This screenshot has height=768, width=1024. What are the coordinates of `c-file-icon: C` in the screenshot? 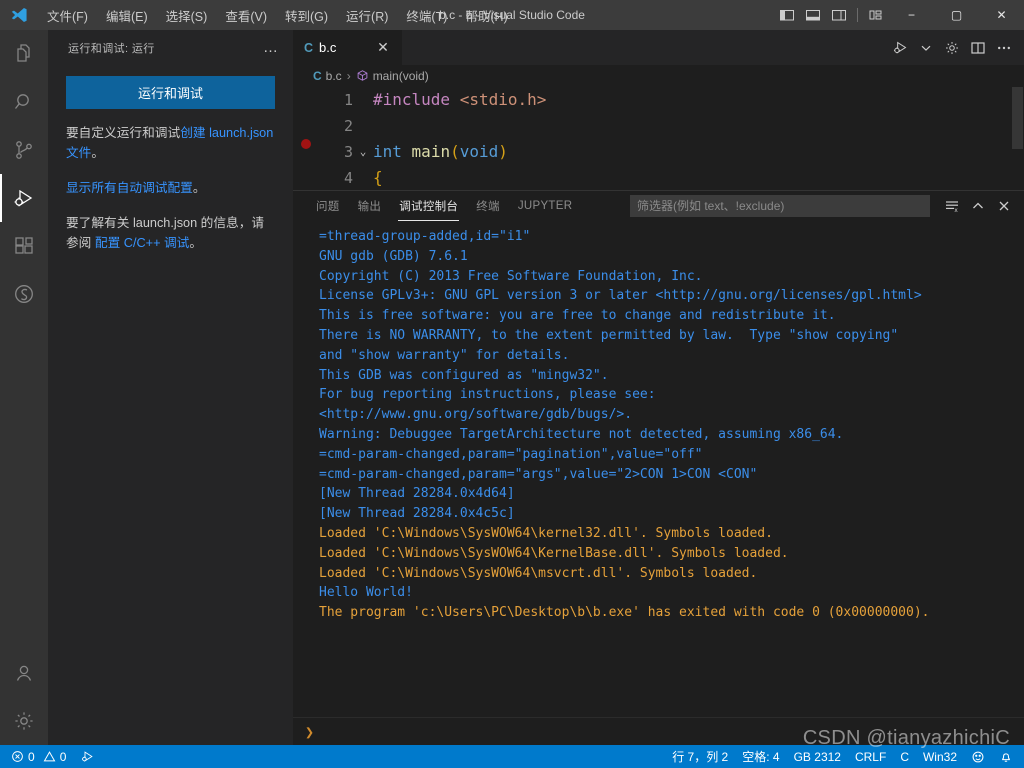 It's located at (317, 76).